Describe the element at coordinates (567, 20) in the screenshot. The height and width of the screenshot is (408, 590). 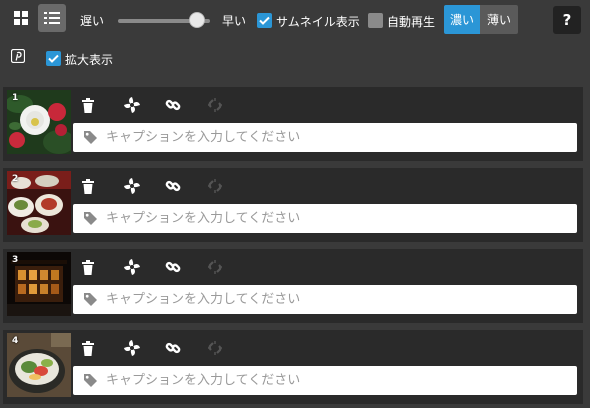
I see `help-button: ?` at that location.